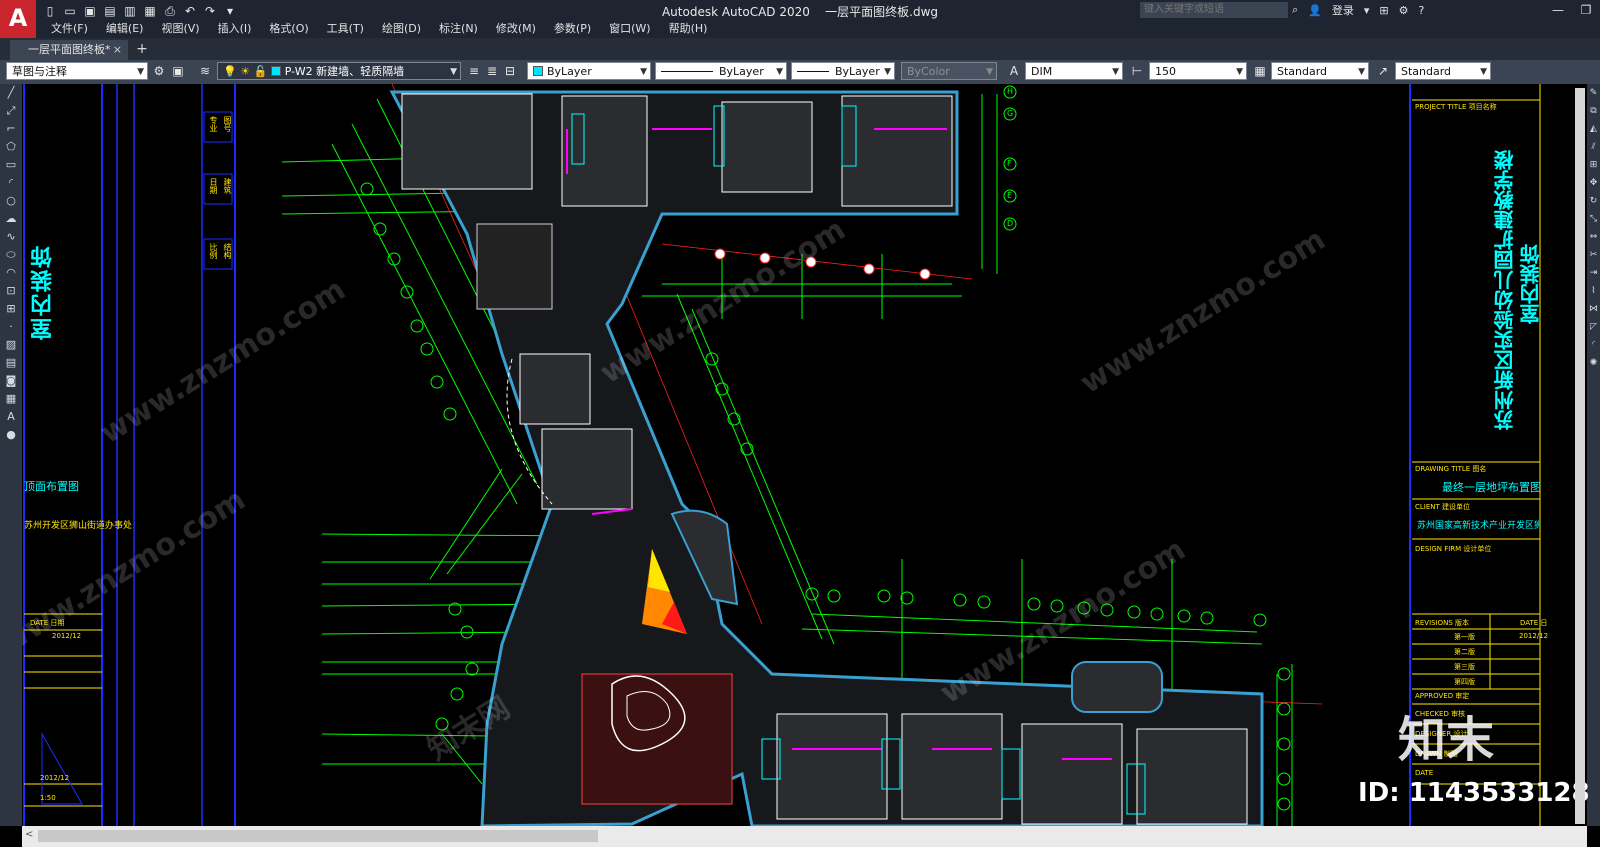  I want to click on binoculars-icon: ⌕, so click(1295, 10).